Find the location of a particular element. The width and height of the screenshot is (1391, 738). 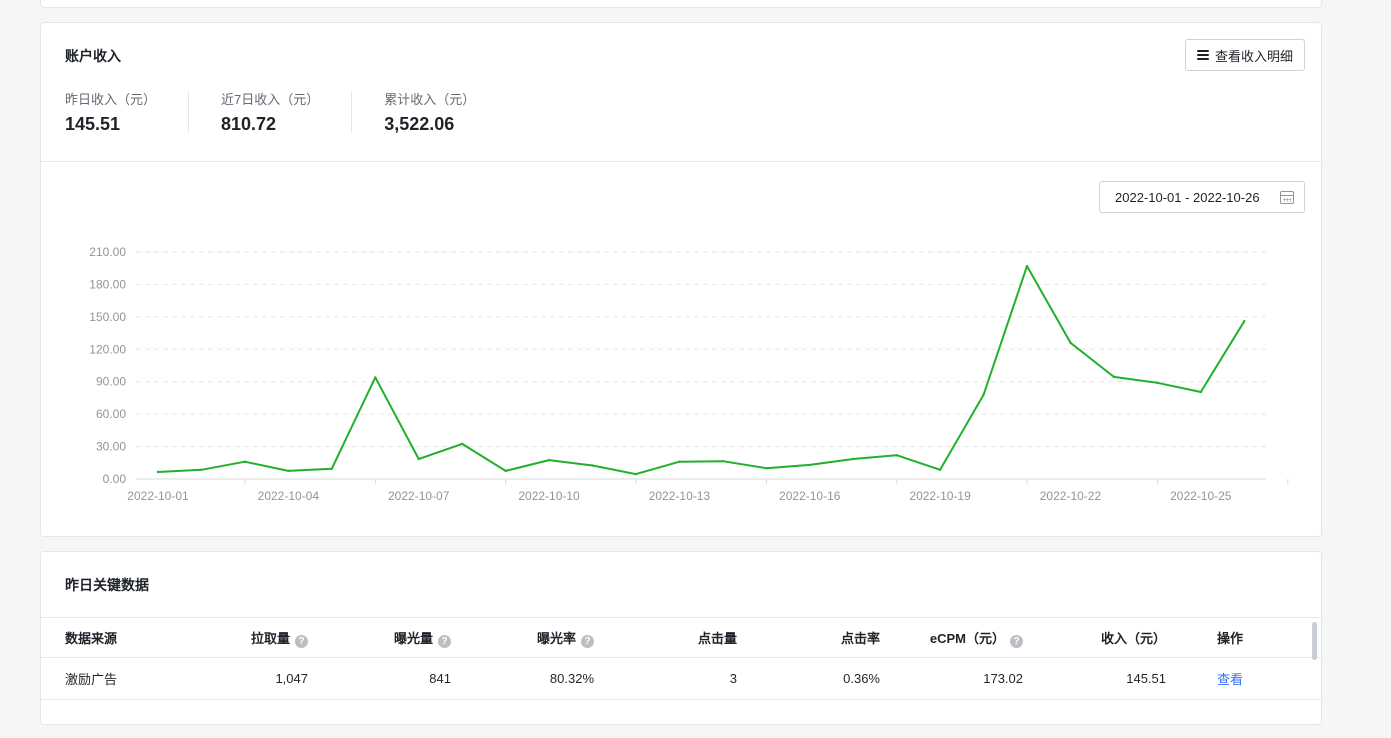

key-data-title: 昨日关键数据 is located at coordinates (107, 585).